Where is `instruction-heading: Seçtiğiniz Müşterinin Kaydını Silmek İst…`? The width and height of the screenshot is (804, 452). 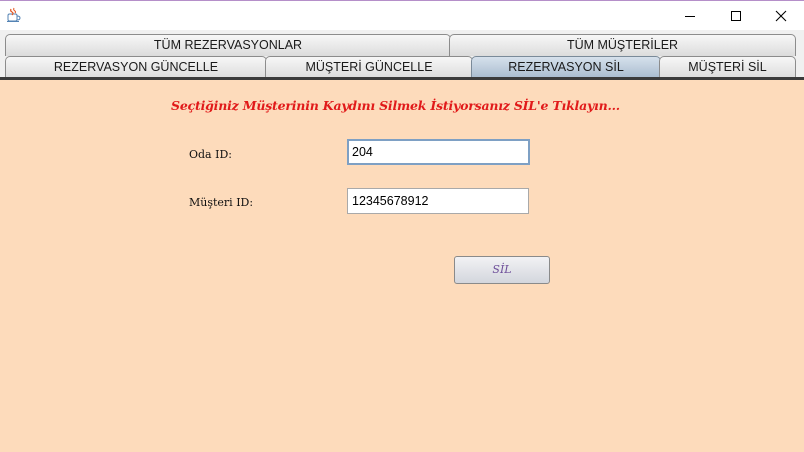 instruction-heading: Seçtiğiniz Müşterinin Kaydını Silmek İst… is located at coordinates (395, 105).